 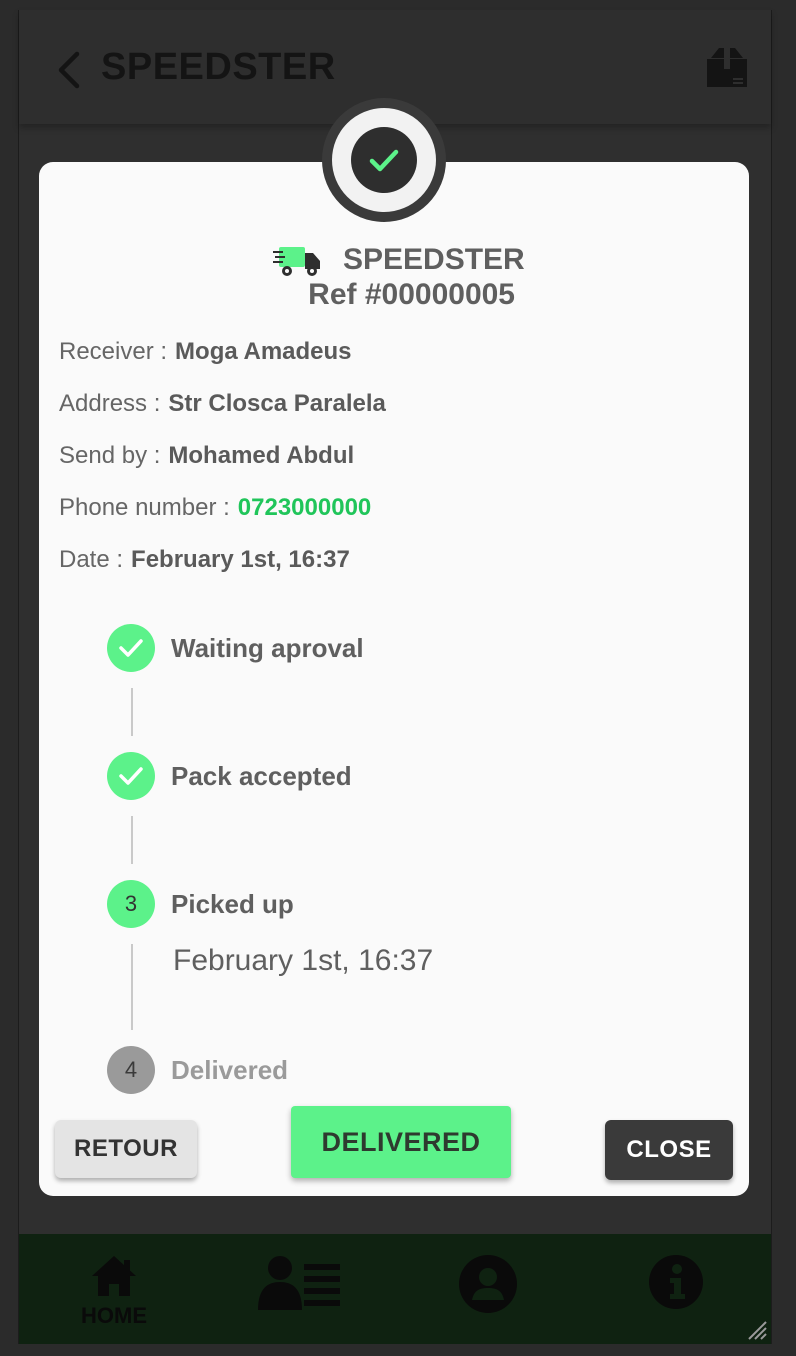 I want to click on chevron-left-icon, so click(x=70, y=70).